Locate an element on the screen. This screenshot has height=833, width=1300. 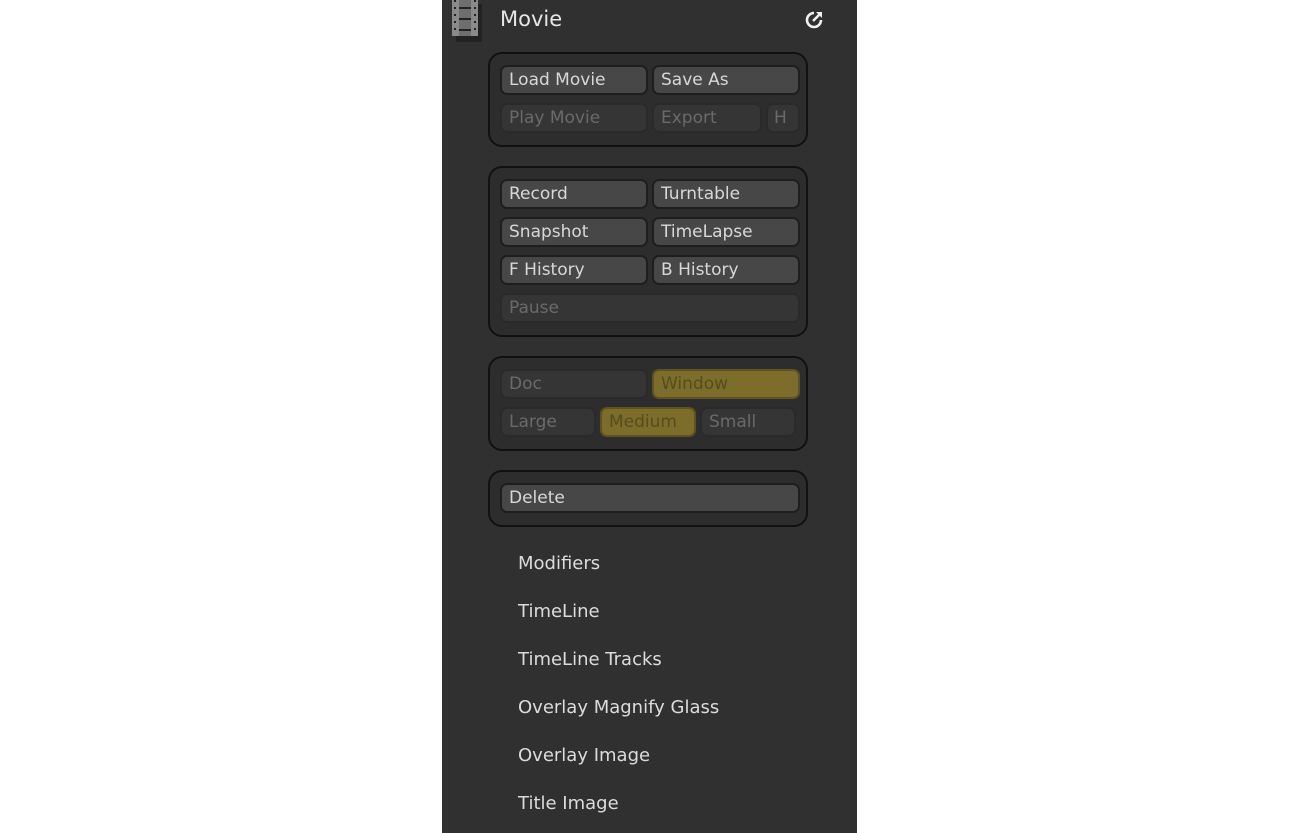
b-history-button: B History is located at coordinates (726, 270).